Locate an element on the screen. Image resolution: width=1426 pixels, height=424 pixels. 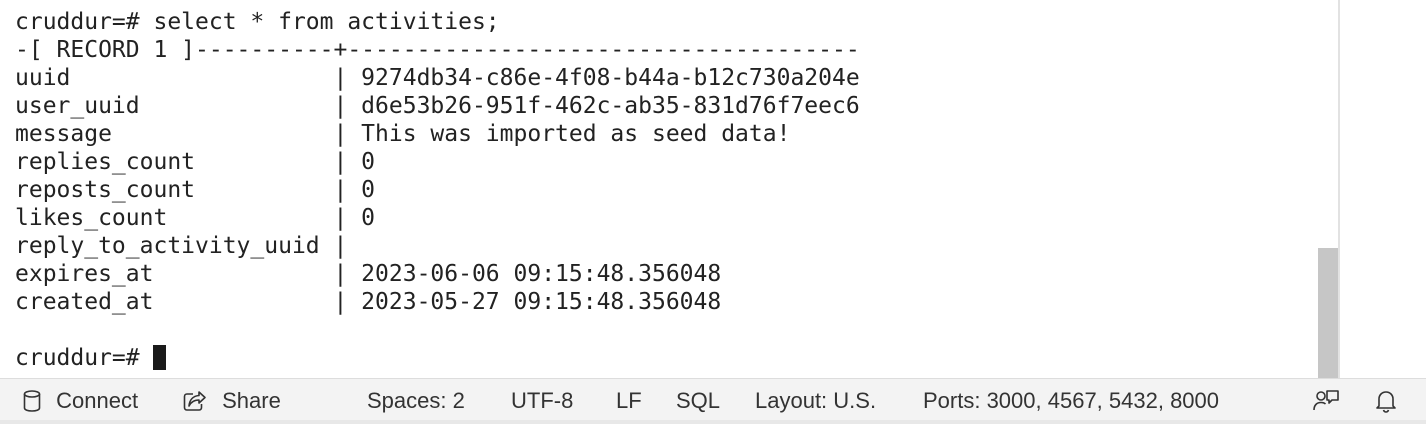
language-mode-selector: SQL is located at coordinates (698, 400).